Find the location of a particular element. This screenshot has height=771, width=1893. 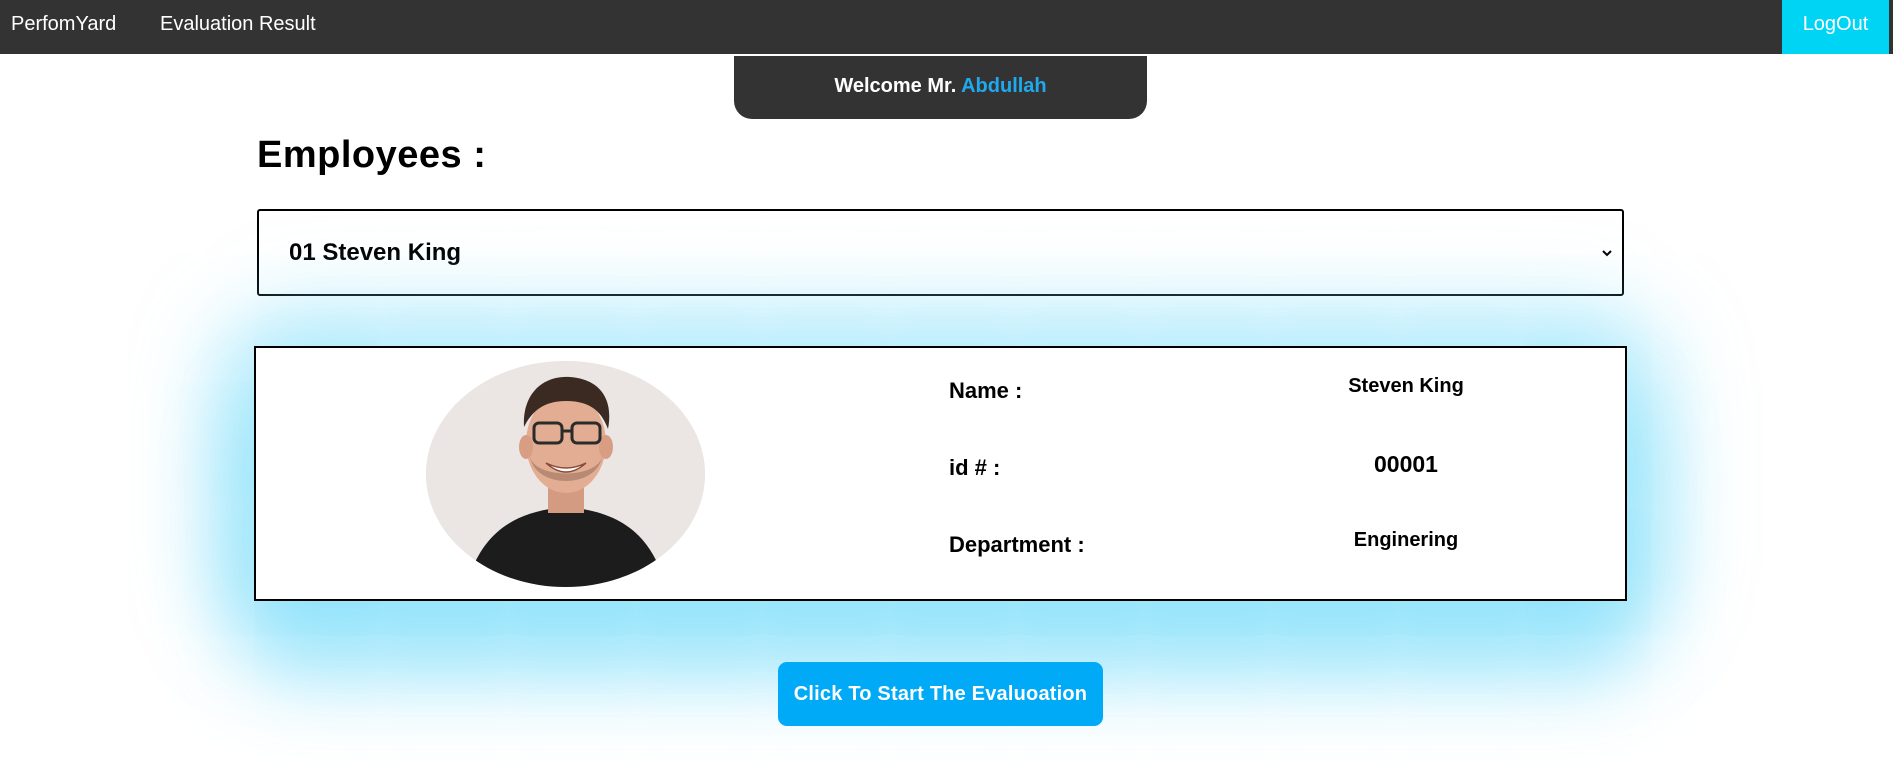

employee-select: 01 Steven King is located at coordinates (940, 252).